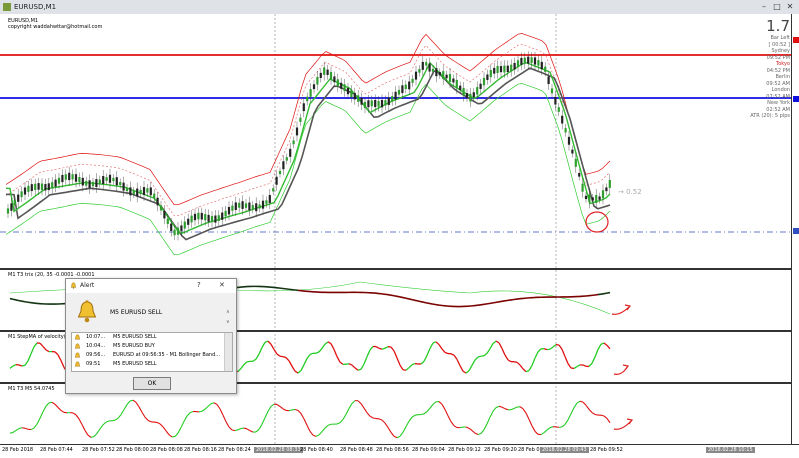  I want to click on ok-button: OK, so click(152, 383).